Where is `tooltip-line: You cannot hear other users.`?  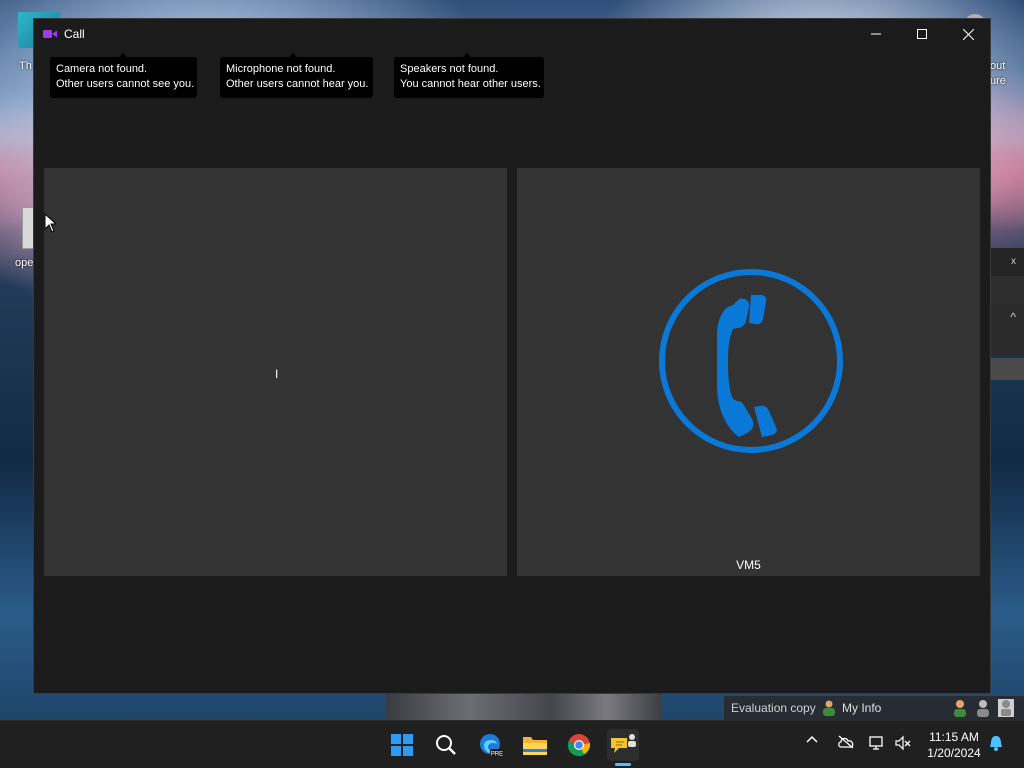 tooltip-line: You cannot hear other users. is located at coordinates (470, 84).